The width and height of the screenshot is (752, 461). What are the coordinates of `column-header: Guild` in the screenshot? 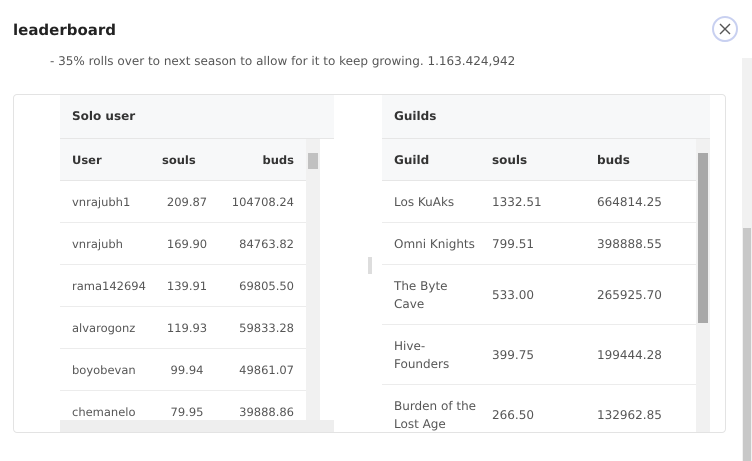 It's located at (411, 160).